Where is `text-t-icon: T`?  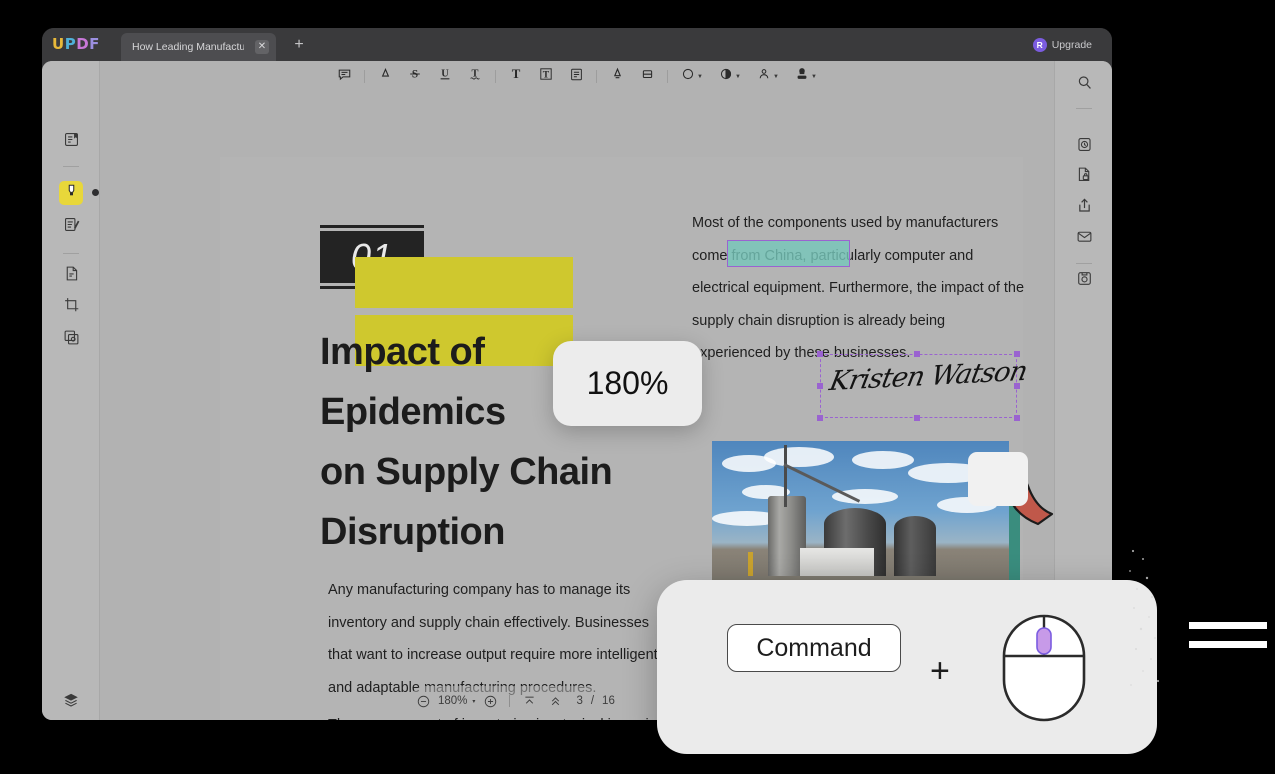
text-t-icon: T is located at coordinates (516, 76).